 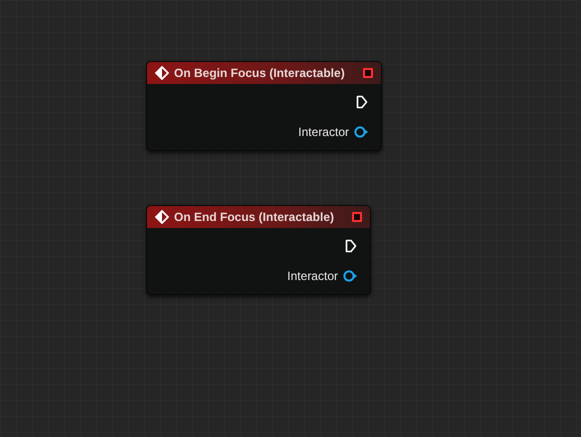 I want to click on node-title: On End Focus (Interactable), so click(x=254, y=217).